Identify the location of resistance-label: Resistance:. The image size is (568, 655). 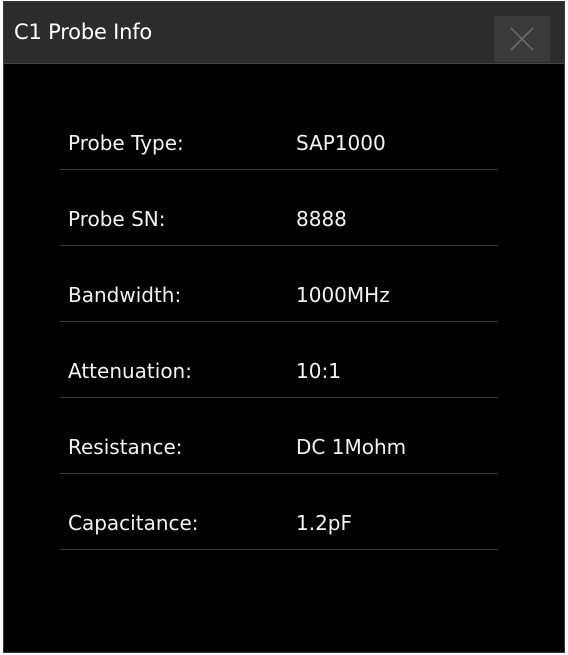
(125, 447).